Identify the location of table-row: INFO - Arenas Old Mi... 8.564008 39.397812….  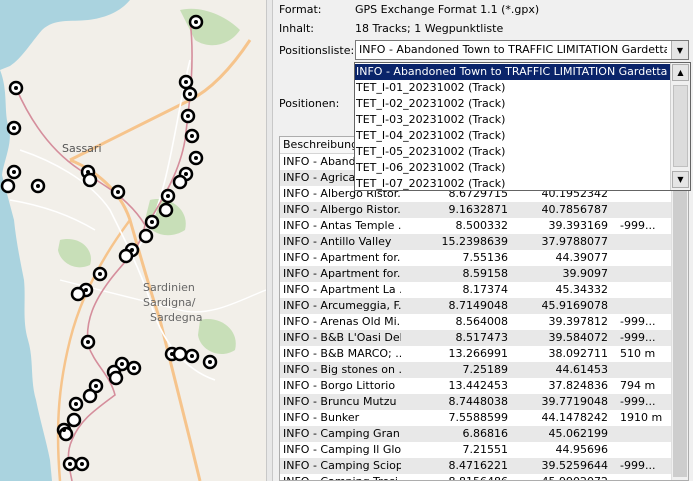
(476, 322).